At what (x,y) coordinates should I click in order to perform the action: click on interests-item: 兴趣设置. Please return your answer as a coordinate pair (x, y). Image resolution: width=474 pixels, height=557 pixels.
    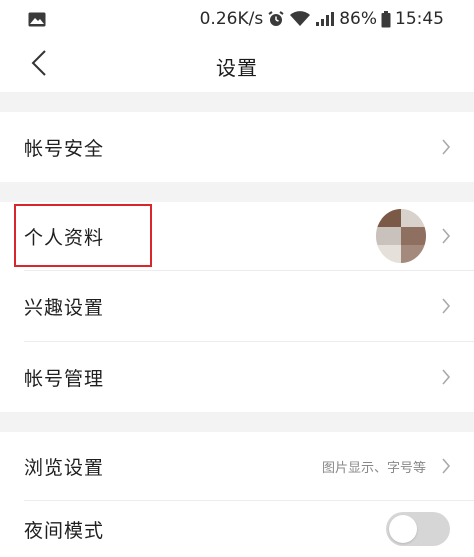
    Looking at the image, I should click on (237, 306).